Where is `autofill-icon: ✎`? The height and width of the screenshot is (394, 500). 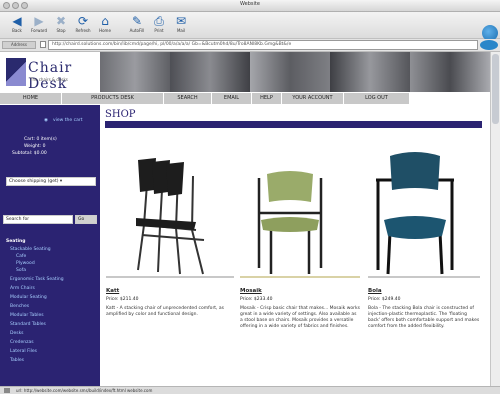 autofill-icon: ✎ is located at coordinates (137, 21).